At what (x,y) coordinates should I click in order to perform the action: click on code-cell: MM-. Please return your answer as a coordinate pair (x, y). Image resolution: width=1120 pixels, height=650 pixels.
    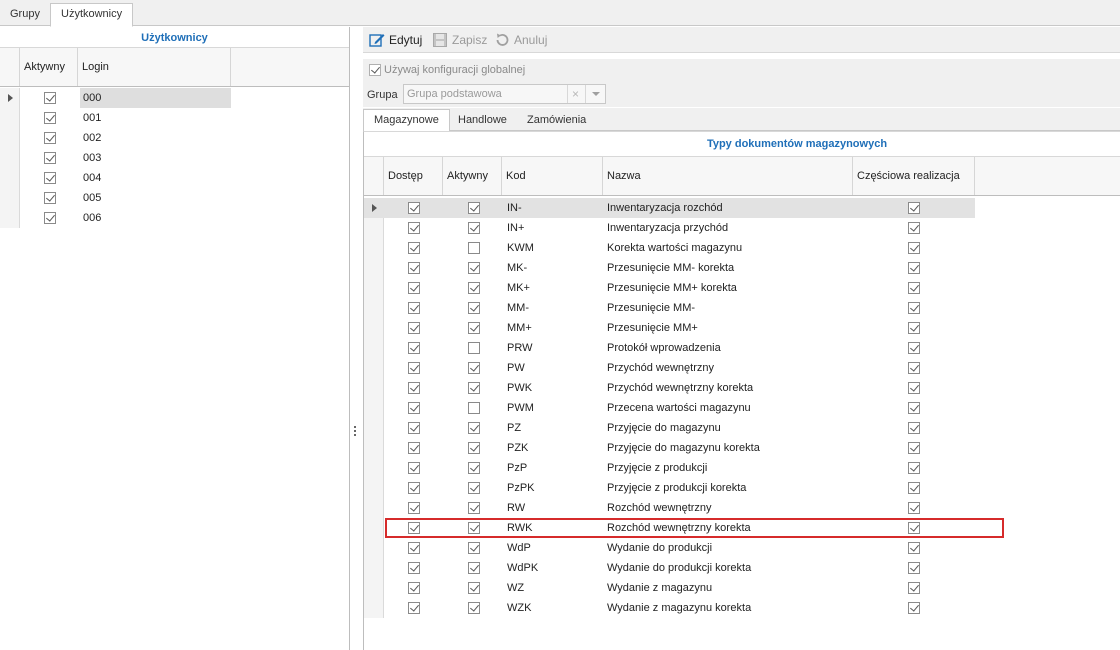
    Looking at the image, I should click on (553, 308).